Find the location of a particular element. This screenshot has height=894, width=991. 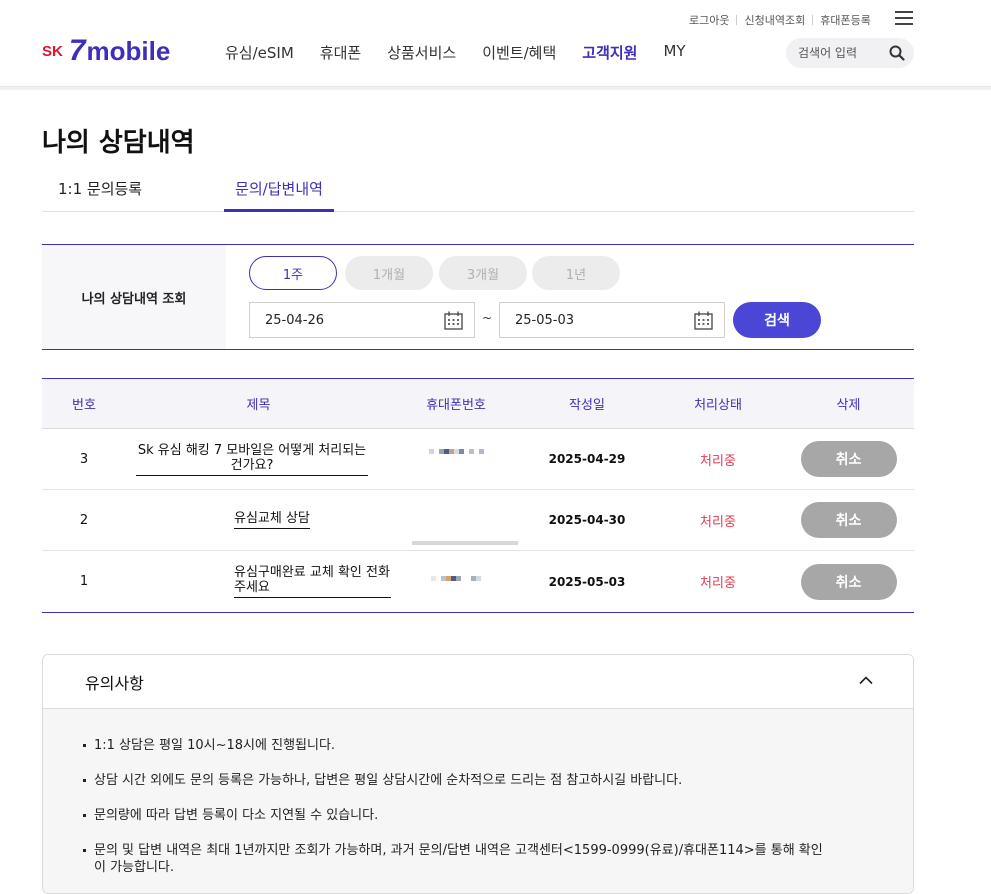

row-title-link: 유심교체 상담 is located at coordinates (272, 520).